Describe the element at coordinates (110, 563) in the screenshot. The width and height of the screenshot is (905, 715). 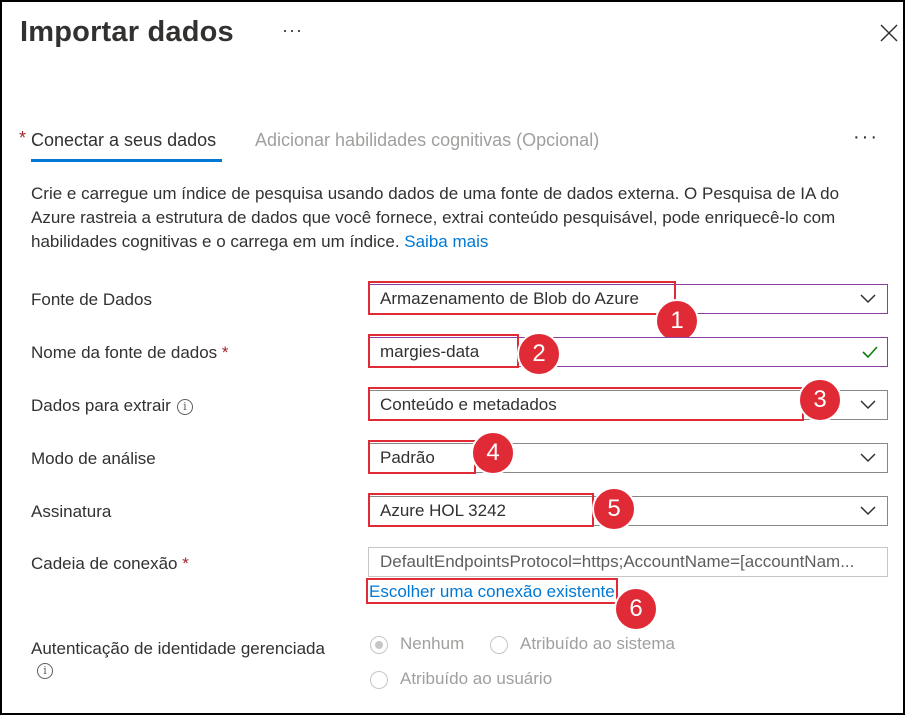
I see `connection-string-label: Cadeia de conexão *` at that location.